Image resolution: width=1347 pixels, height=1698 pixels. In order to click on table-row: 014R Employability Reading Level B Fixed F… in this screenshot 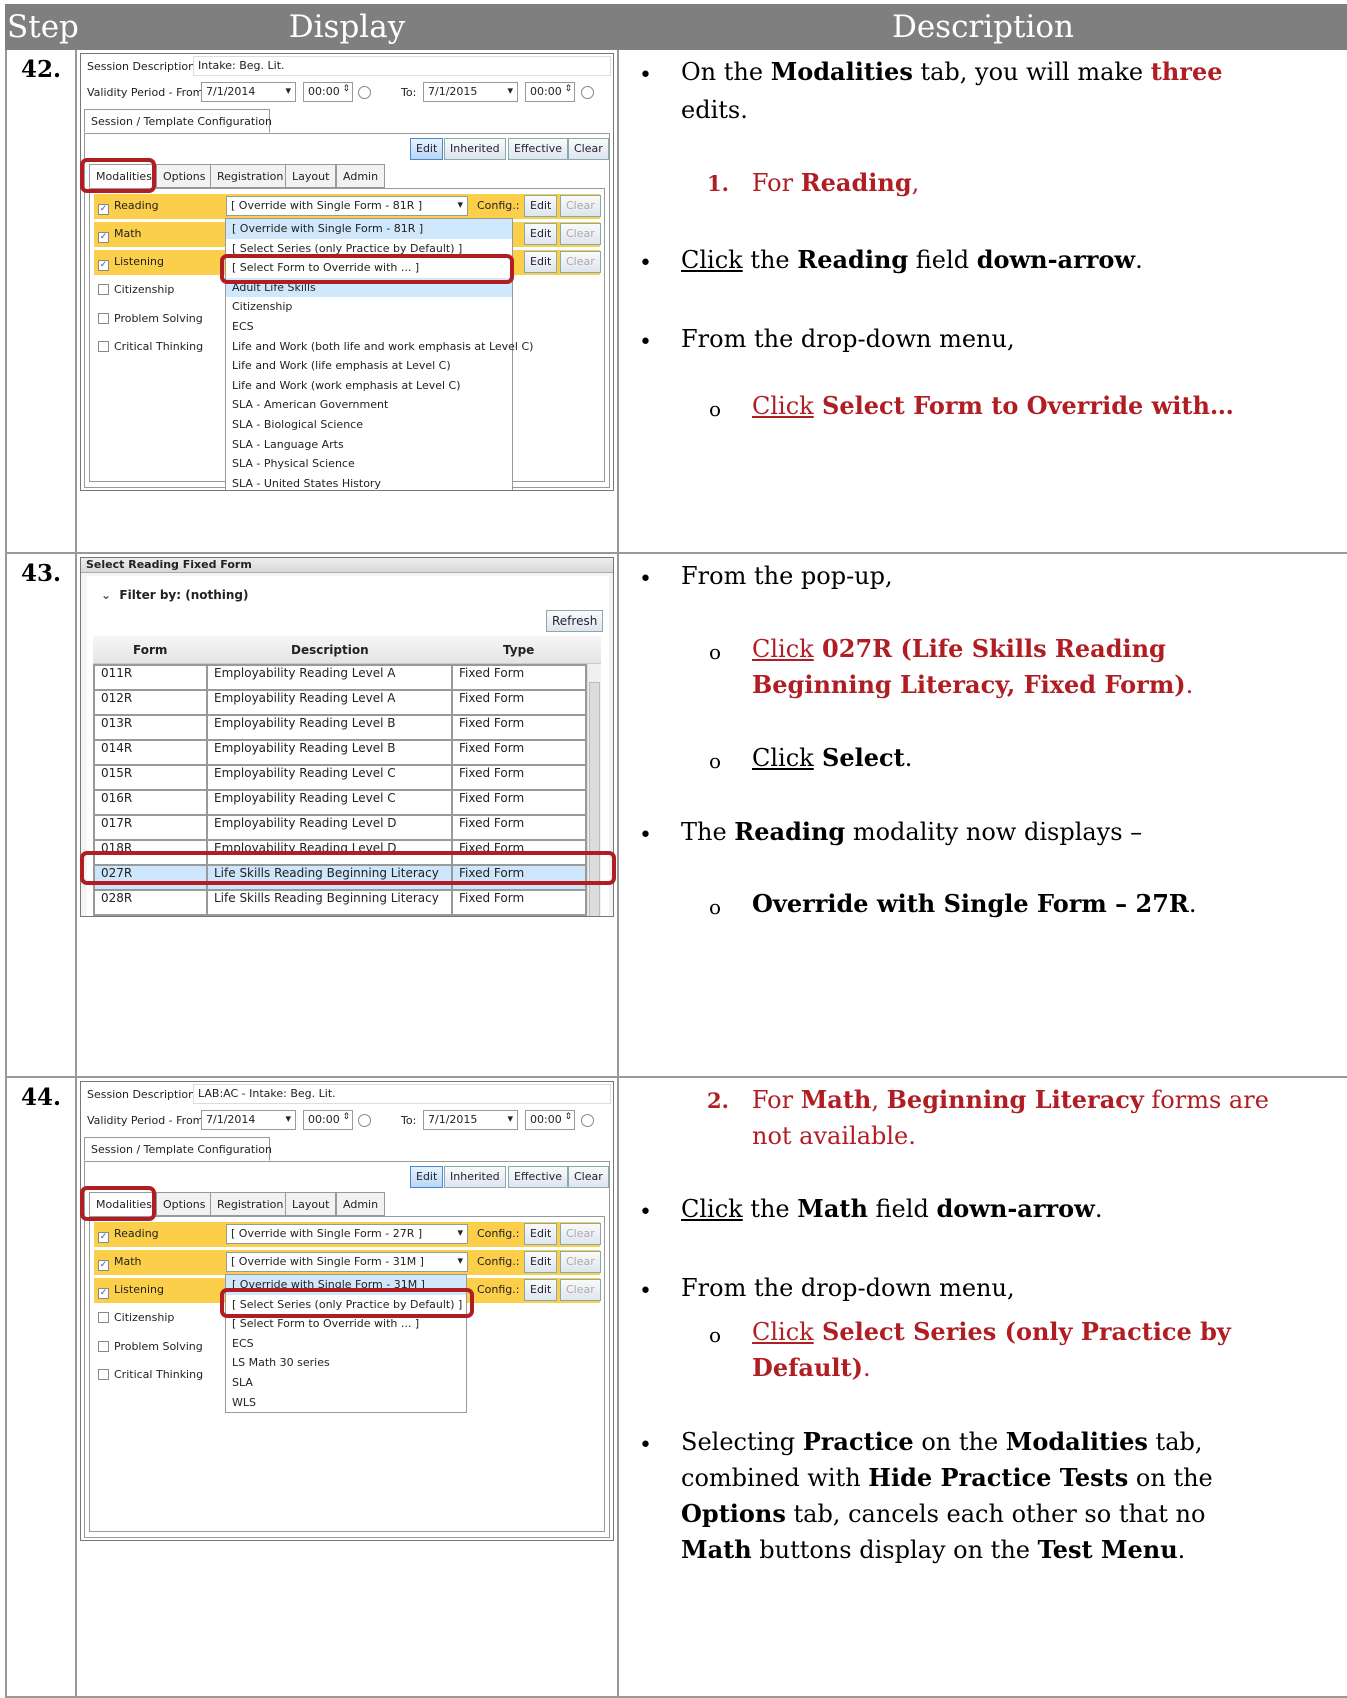, I will do `click(340, 752)`.